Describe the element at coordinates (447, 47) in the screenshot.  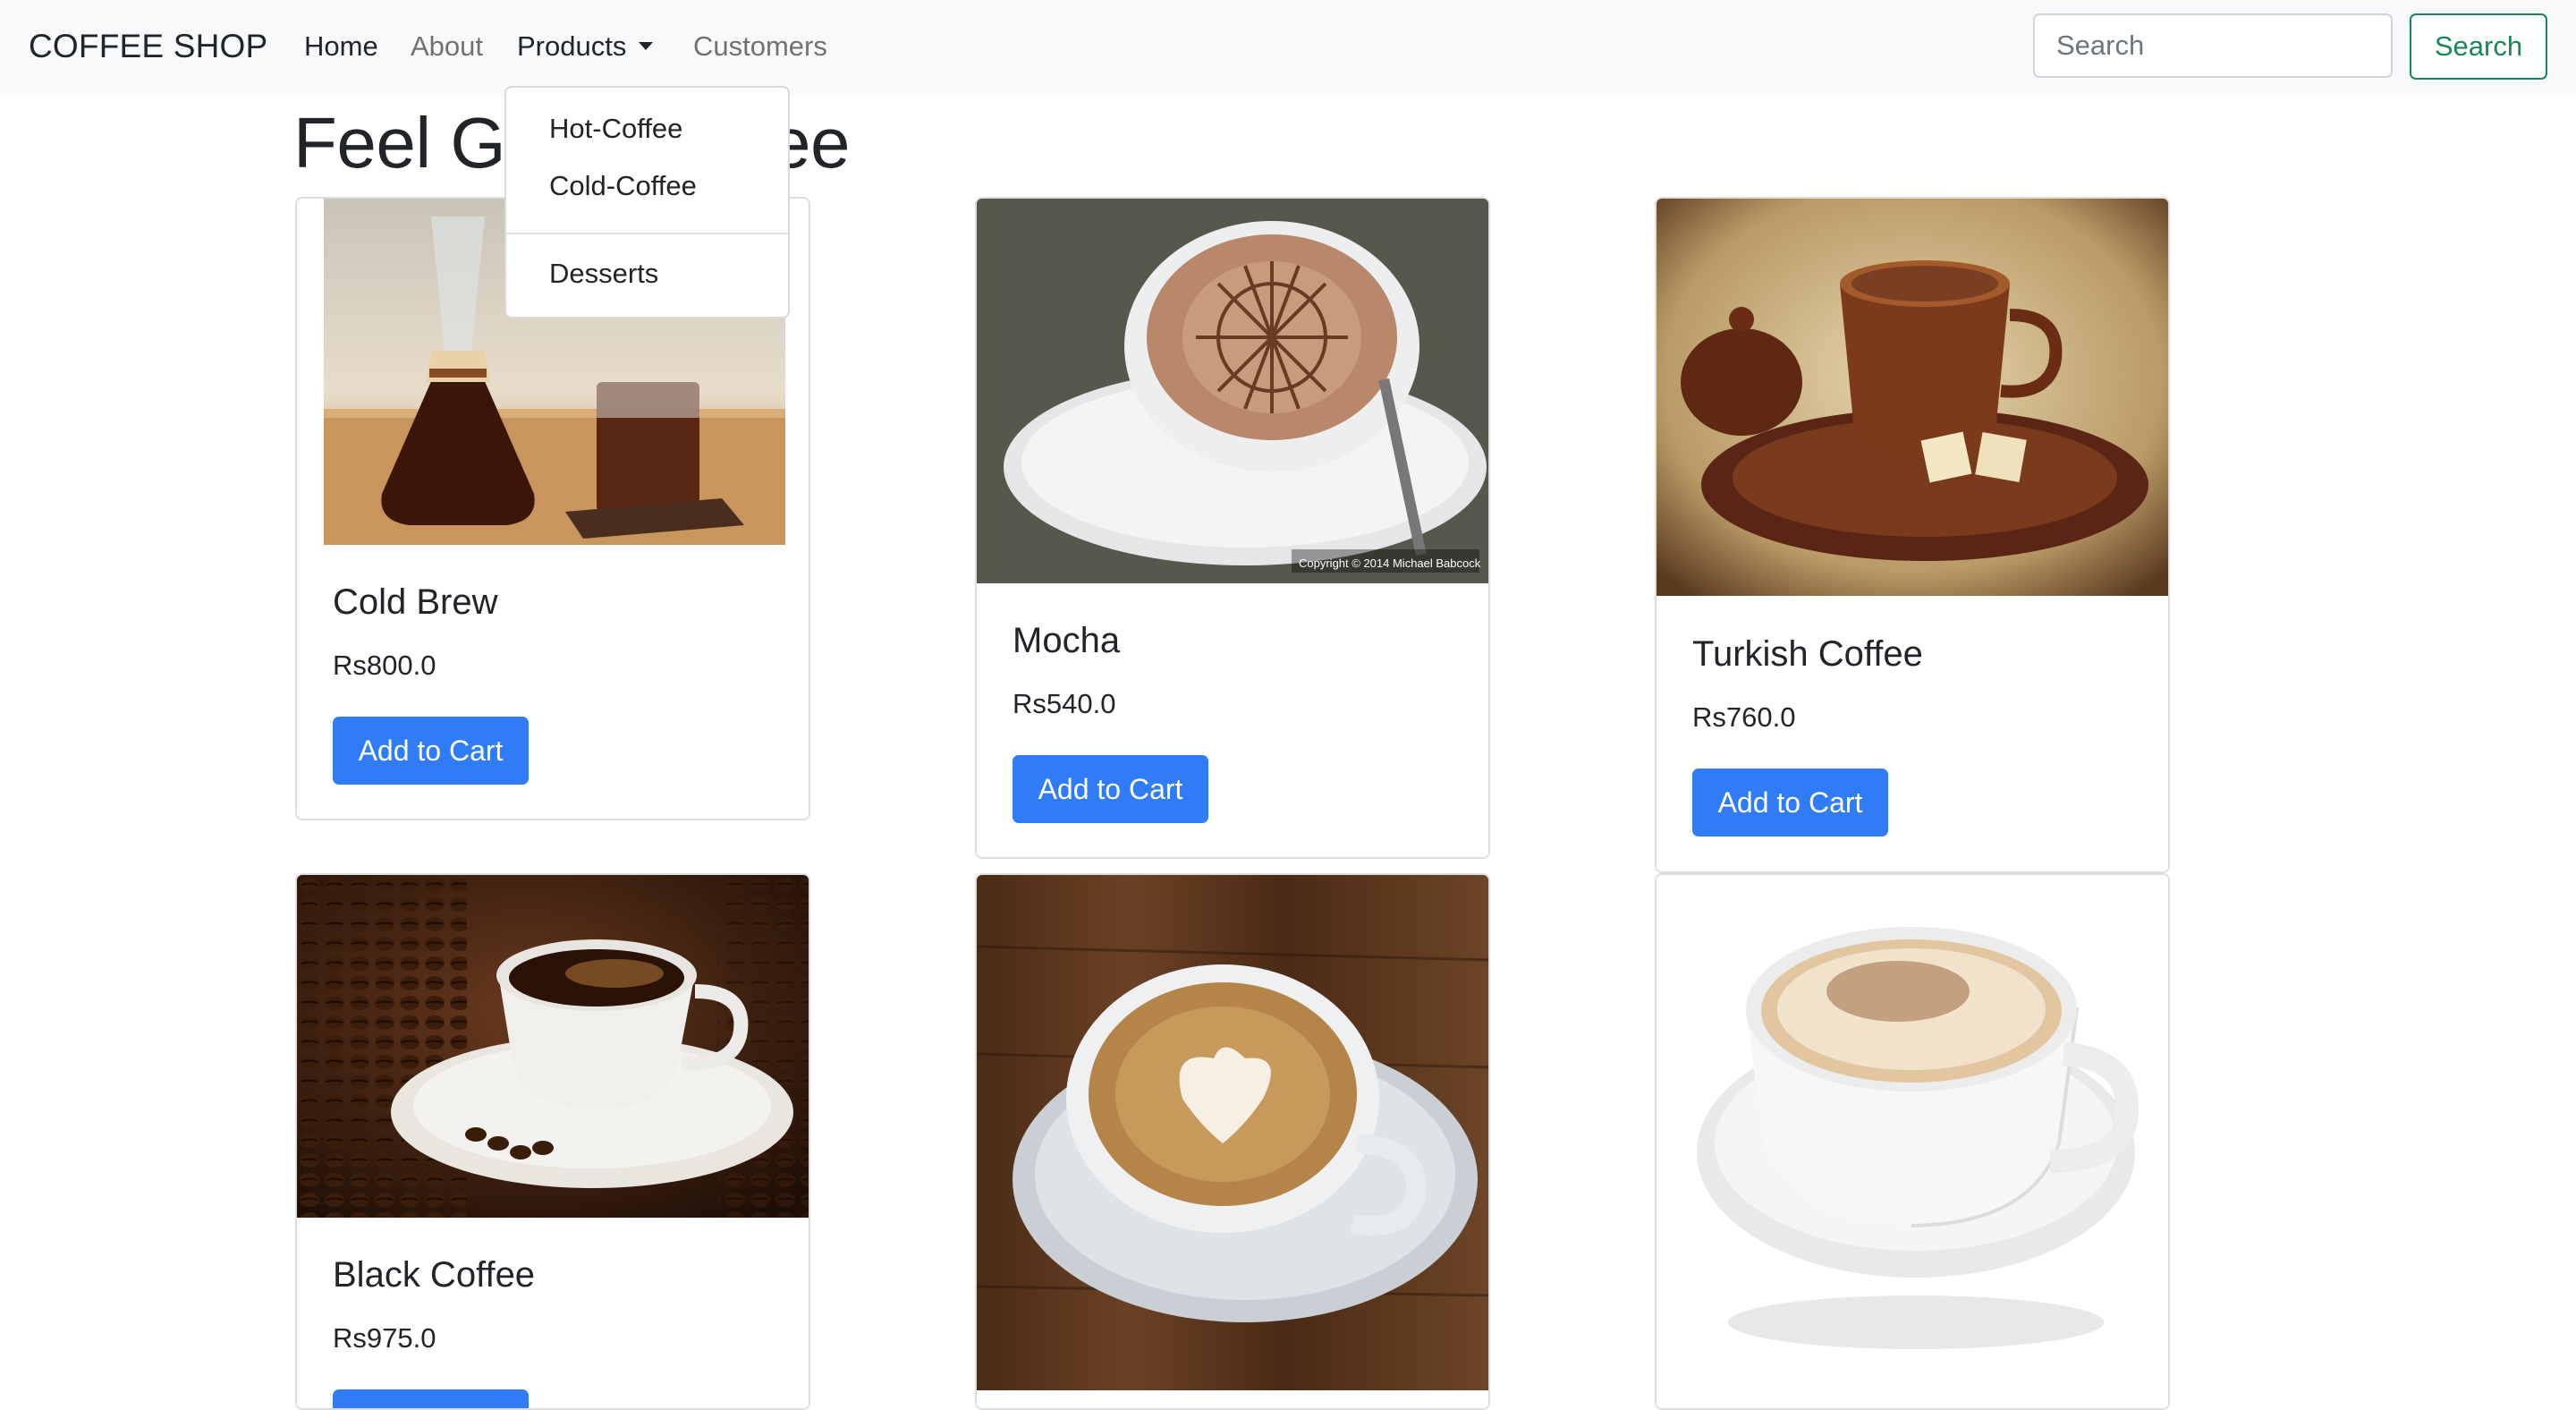
I see `nav-about-link: About` at that location.